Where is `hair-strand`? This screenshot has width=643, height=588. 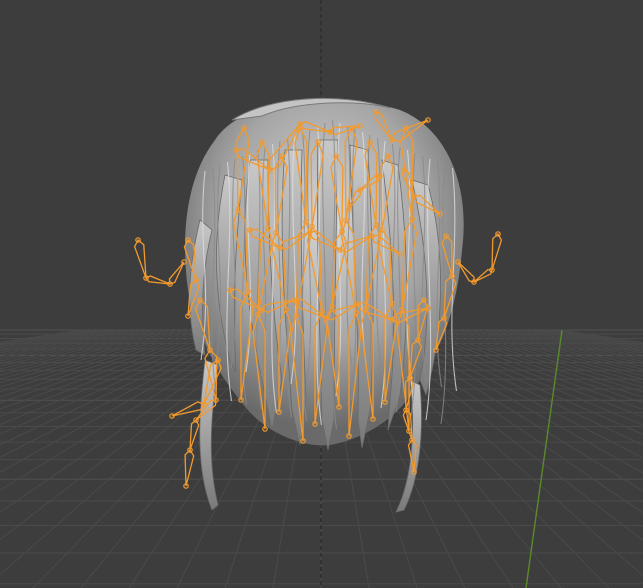 hair-strand is located at coordinates (209, 435).